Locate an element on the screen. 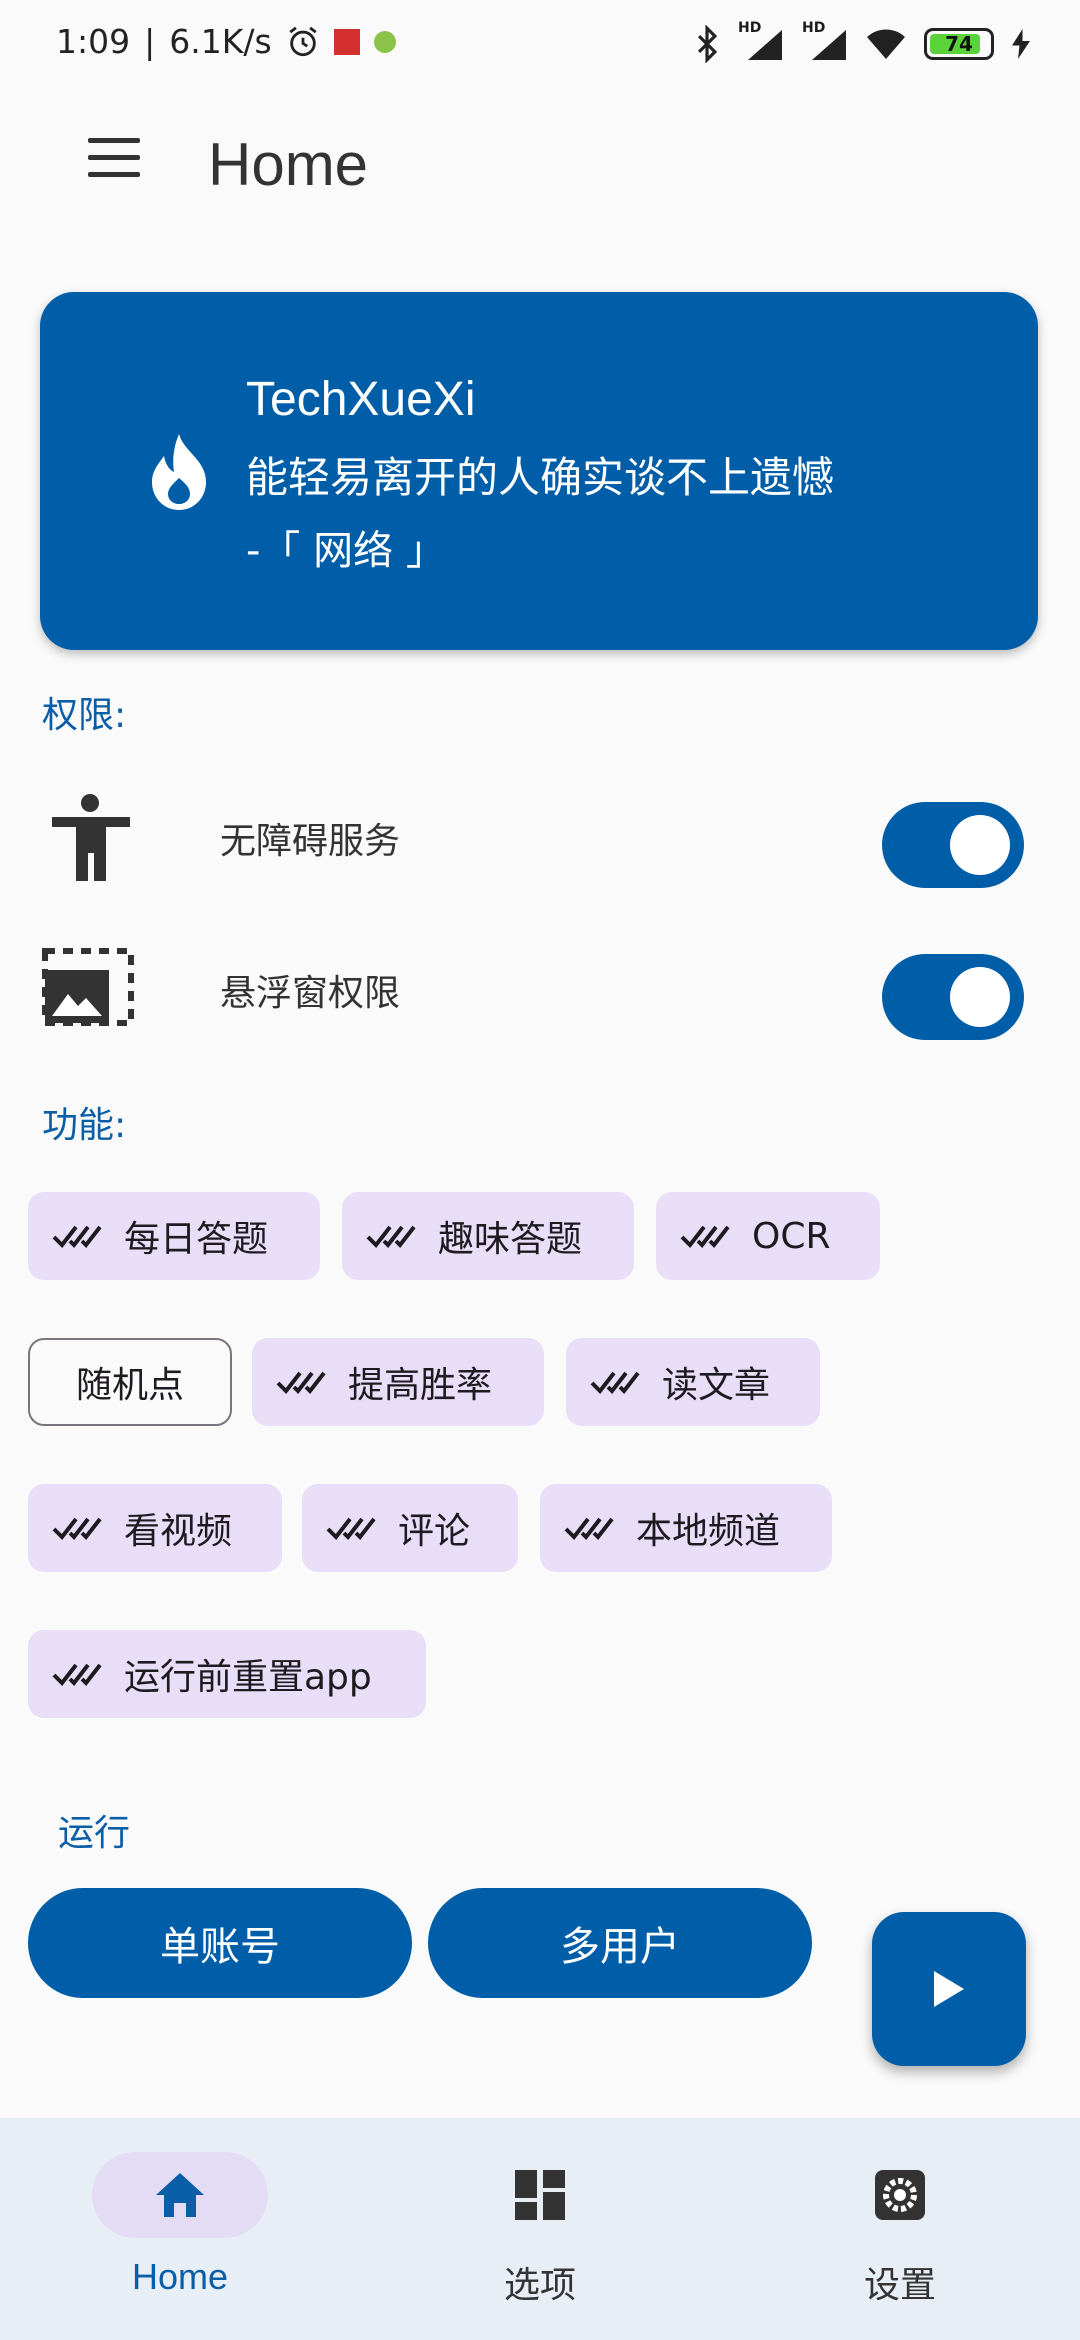 This screenshot has height=2340, width=1080. network-speed: 6.1K/s is located at coordinates (220, 41).